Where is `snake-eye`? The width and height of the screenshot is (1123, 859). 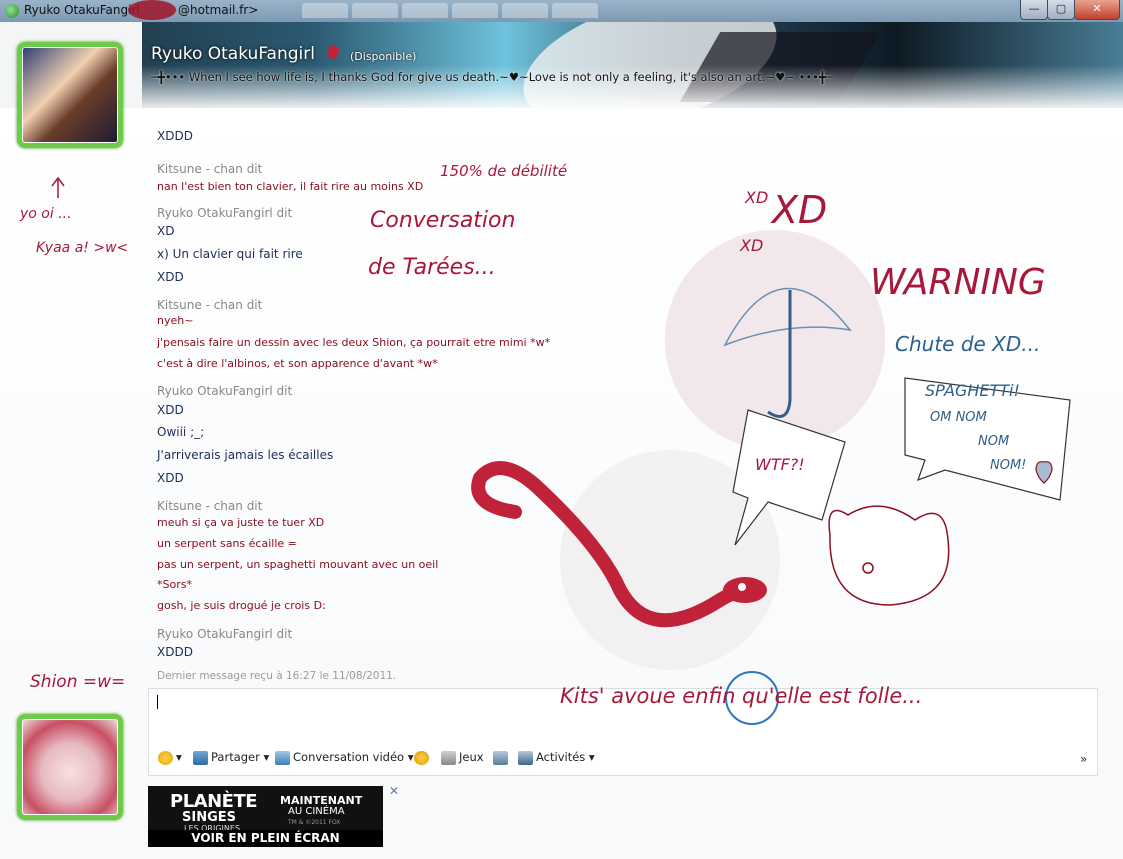 snake-eye is located at coordinates (742, 587).